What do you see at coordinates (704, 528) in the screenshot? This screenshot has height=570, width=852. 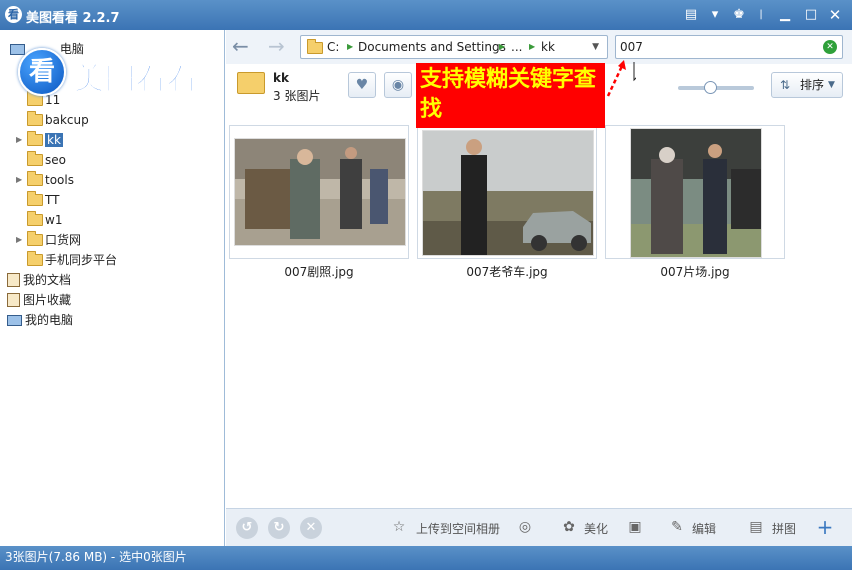 I see `edit-button: 编辑` at bounding box center [704, 528].